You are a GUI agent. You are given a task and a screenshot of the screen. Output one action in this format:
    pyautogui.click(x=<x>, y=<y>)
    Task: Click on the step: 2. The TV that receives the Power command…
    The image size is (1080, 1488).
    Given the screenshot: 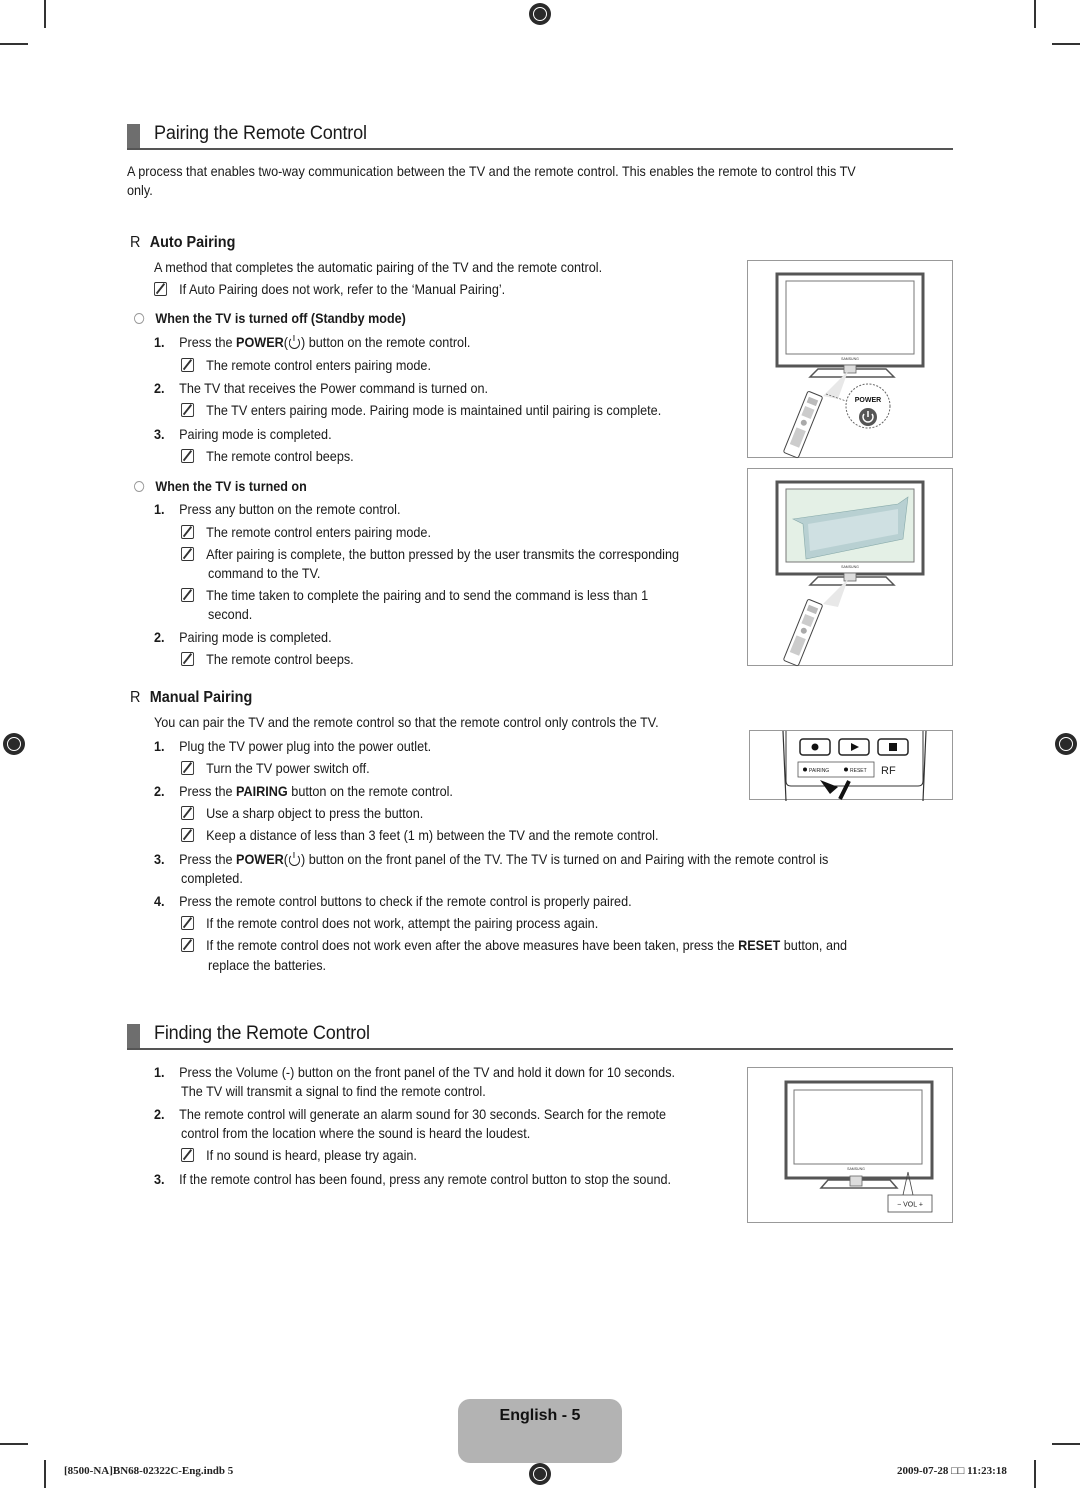 What is the action you would take?
    pyautogui.click(x=321, y=388)
    